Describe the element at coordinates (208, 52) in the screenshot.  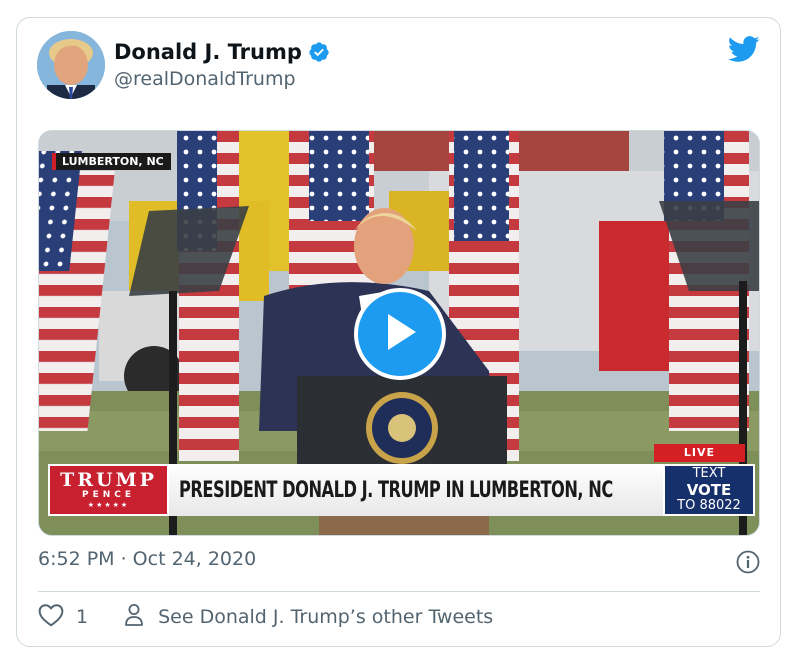
I see `author-display-name: Donald J. Trump` at that location.